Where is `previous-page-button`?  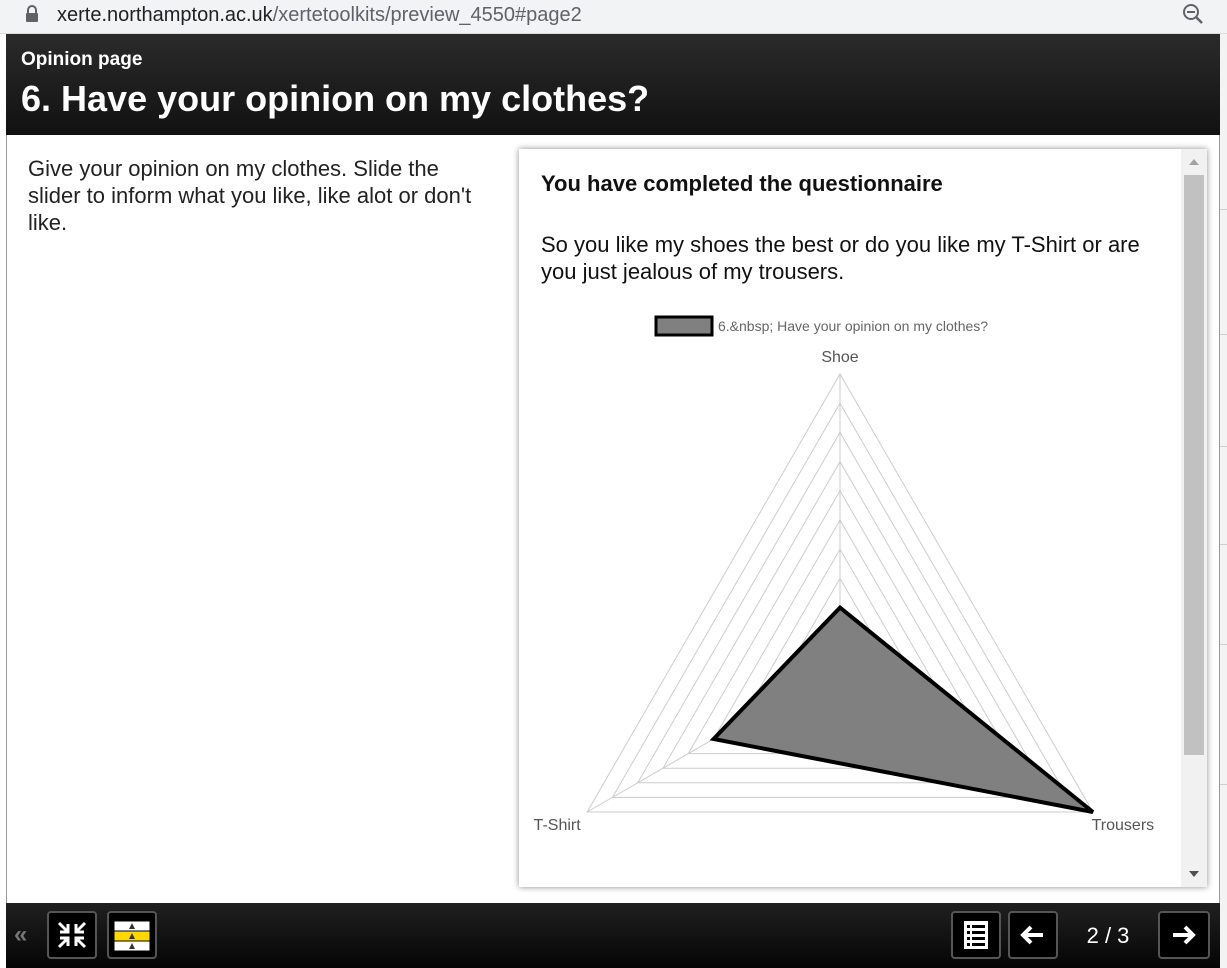 previous-page-button is located at coordinates (1033, 935).